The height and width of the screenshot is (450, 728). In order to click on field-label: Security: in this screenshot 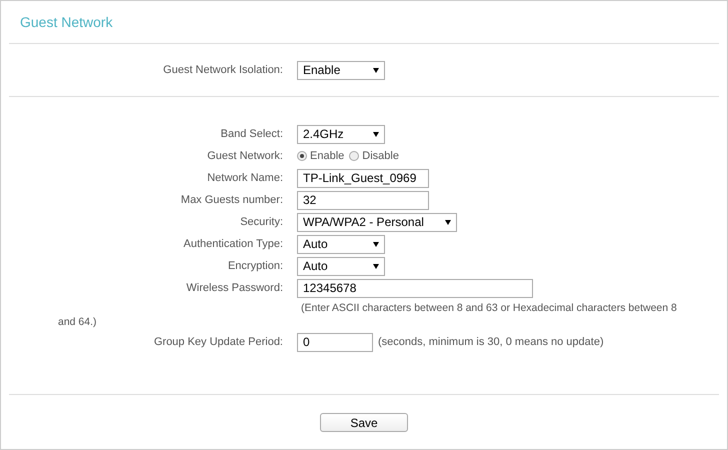, I will do `click(261, 222)`.